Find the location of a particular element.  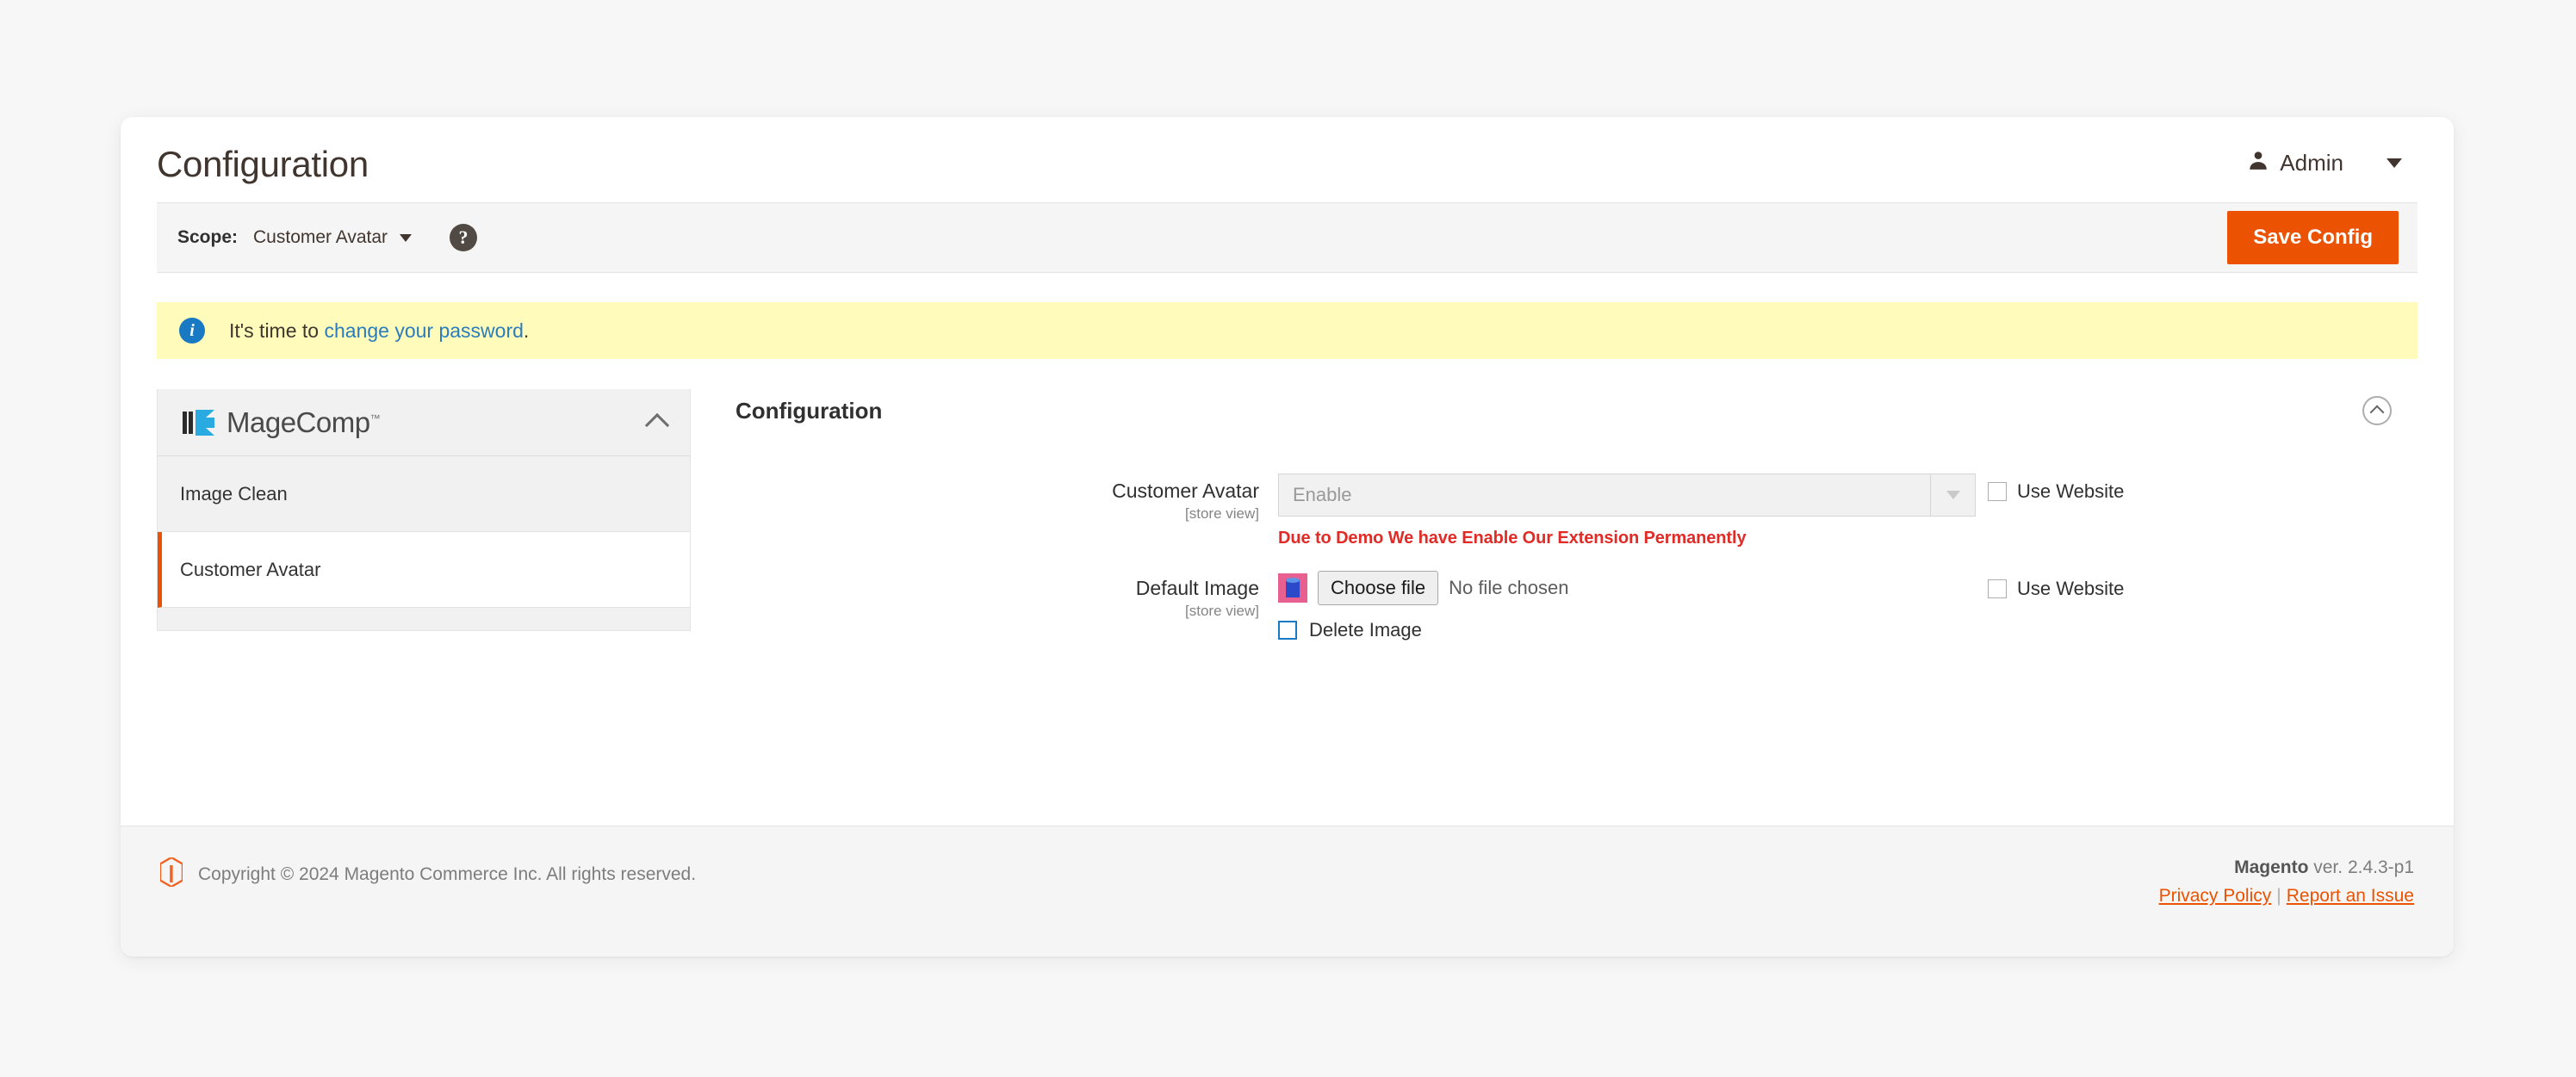

magecomp-logo-icon is located at coordinates (198, 422).